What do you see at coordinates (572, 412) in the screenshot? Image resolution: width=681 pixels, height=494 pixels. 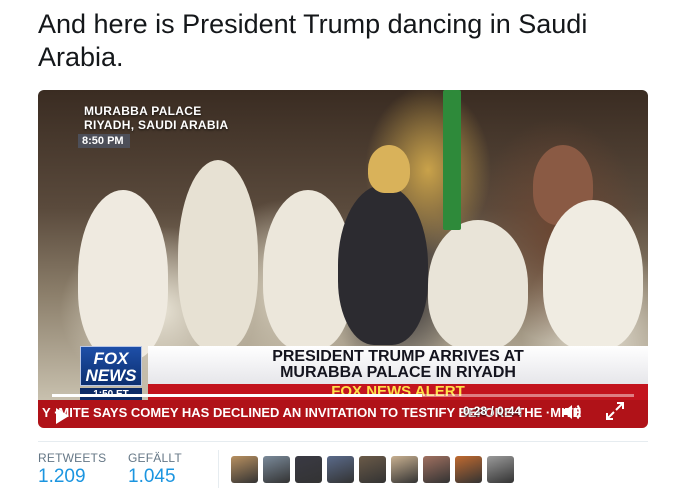 I see `volume-icon` at bounding box center [572, 412].